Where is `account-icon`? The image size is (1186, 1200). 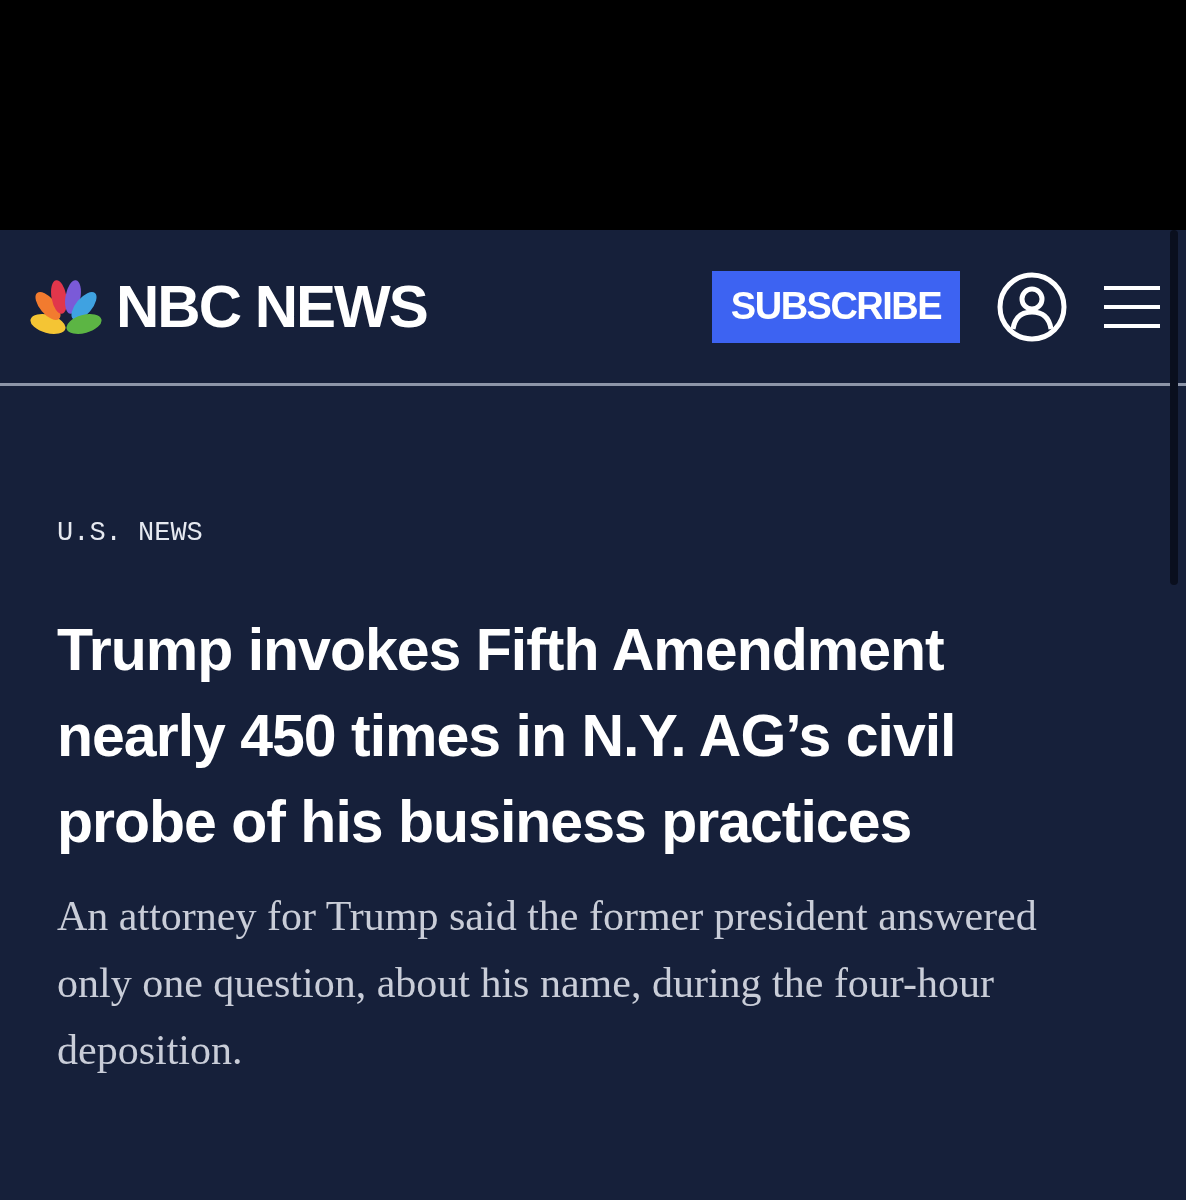 account-icon is located at coordinates (1032, 306).